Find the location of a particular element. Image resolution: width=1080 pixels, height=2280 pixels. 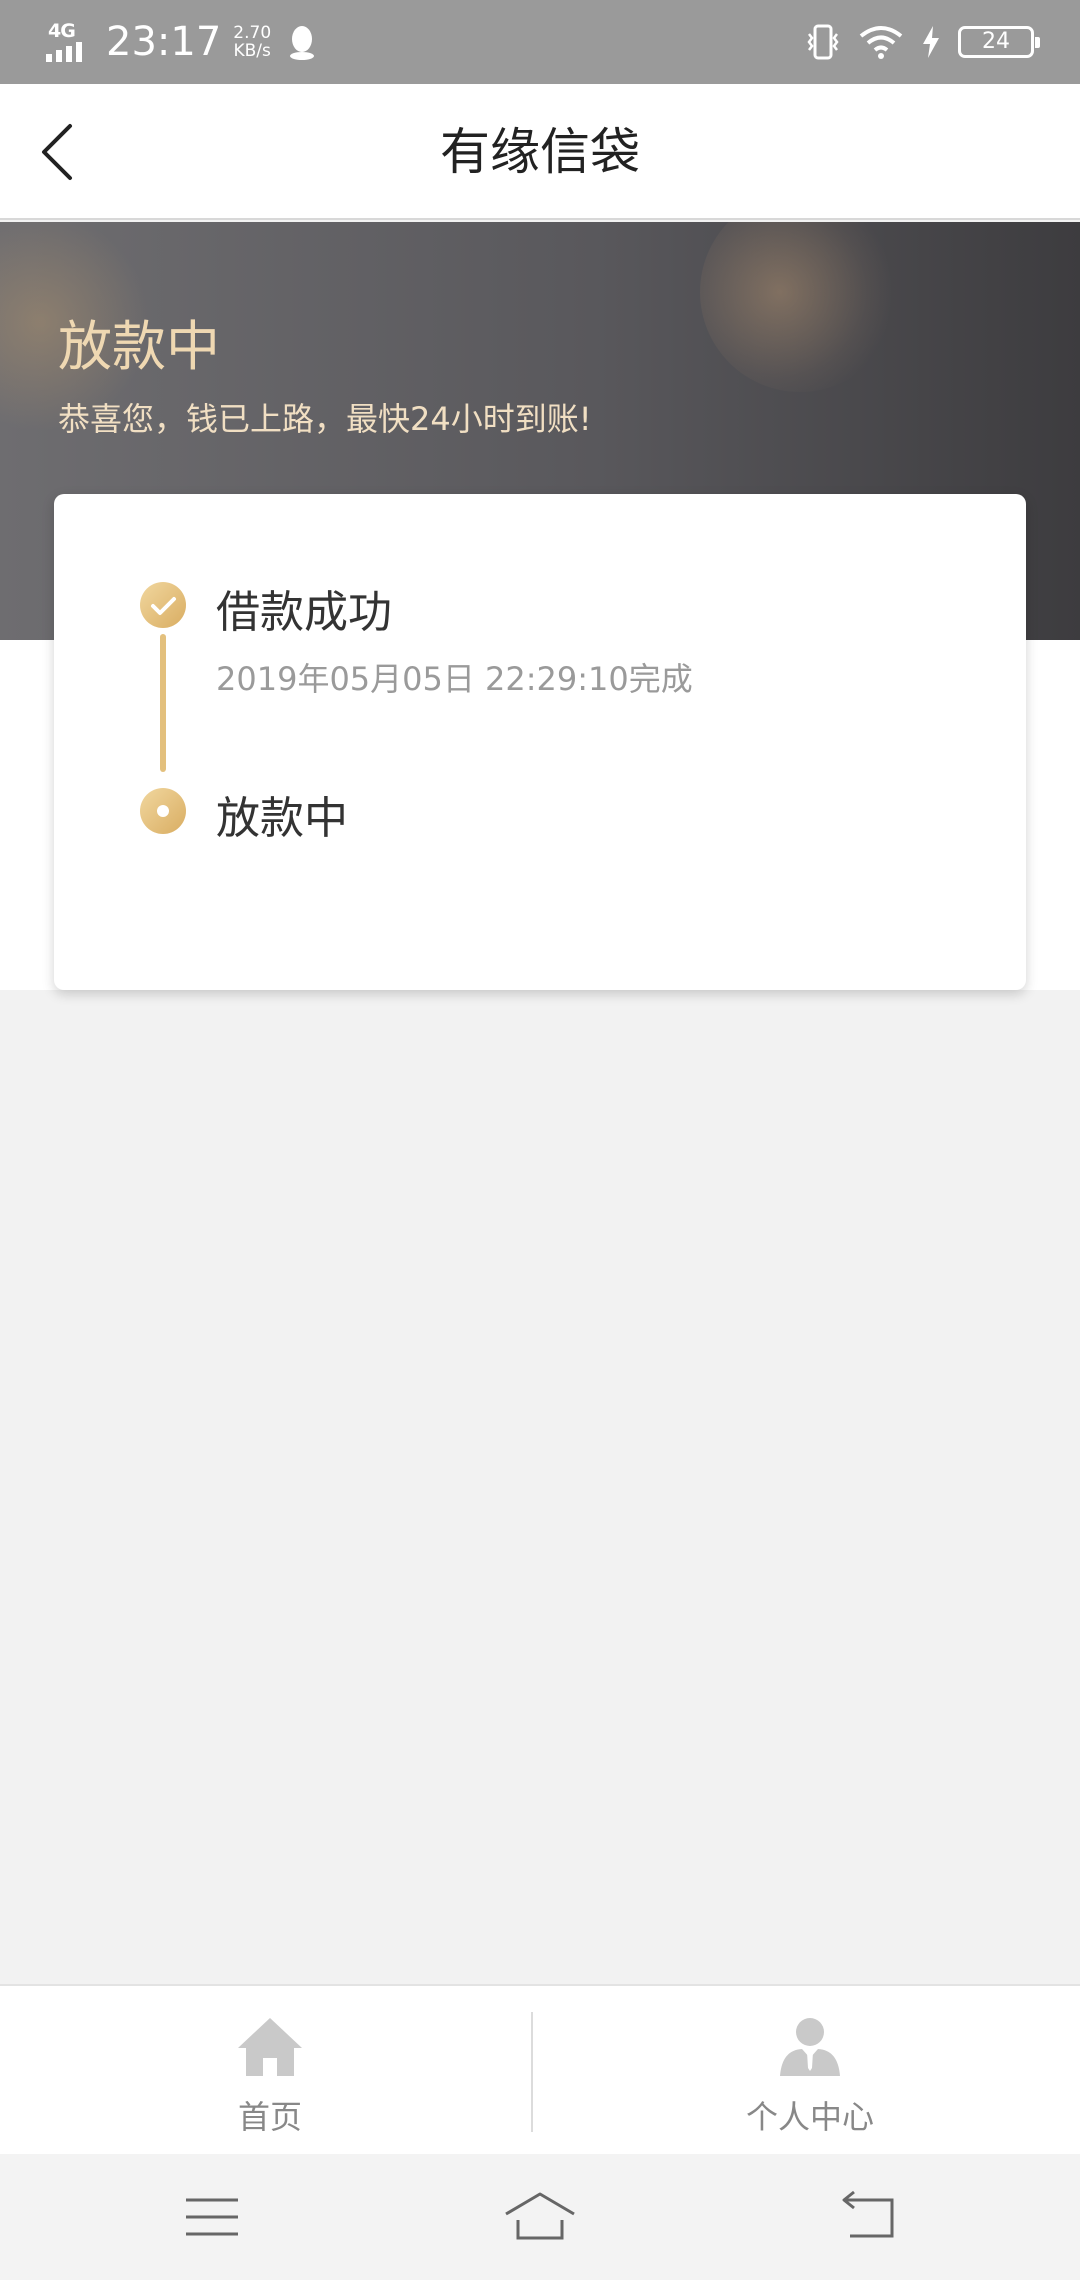

tab-bar: 首页 个人中心 is located at coordinates (540, 2069).